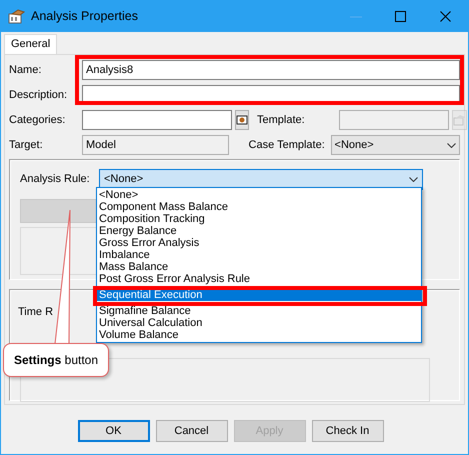 This screenshot has height=455, width=469. Describe the element at coordinates (37, 120) in the screenshot. I see `field-label: Categories:` at that location.